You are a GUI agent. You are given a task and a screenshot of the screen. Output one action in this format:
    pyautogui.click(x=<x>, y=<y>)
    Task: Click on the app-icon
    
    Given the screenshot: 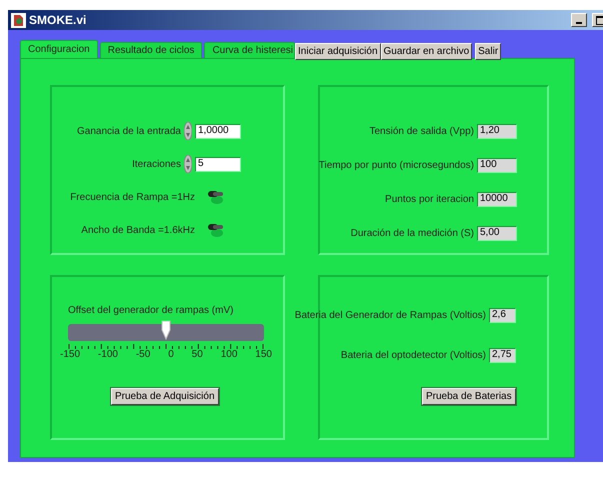 What is the action you would take?
    pyautogui.click(x=18, y=20)
    